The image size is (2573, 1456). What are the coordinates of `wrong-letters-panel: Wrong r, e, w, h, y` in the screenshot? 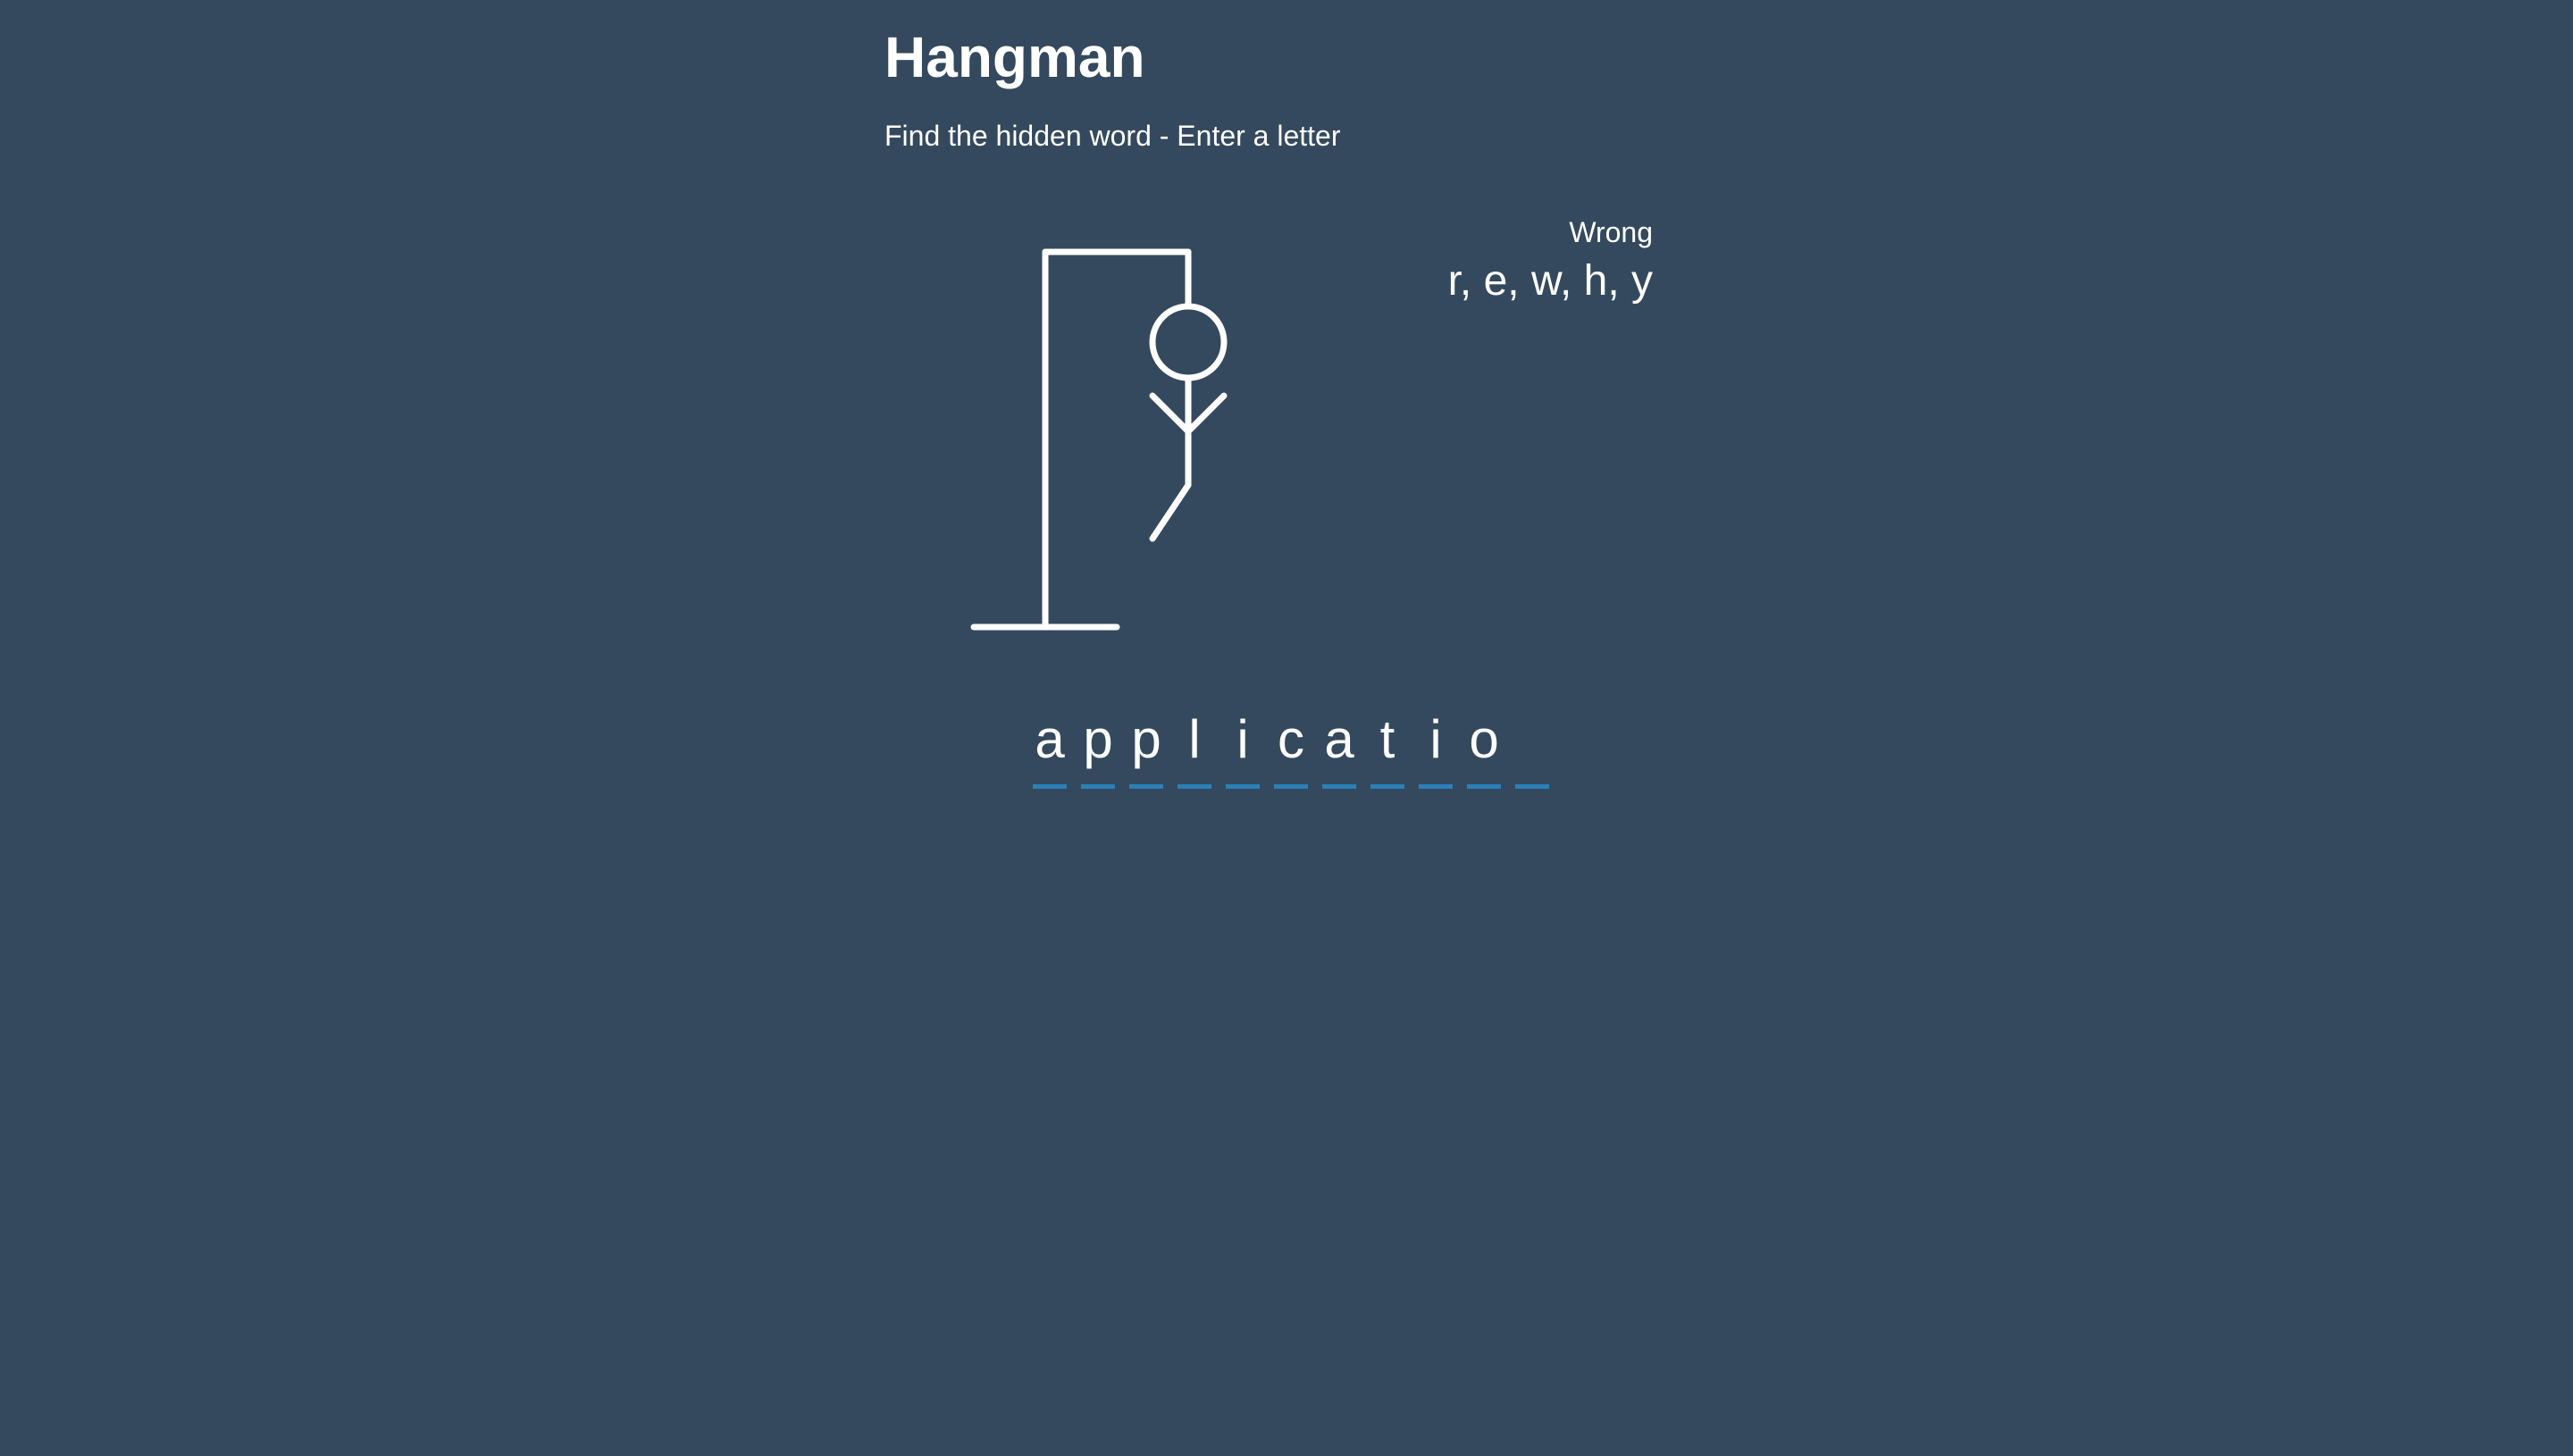 It's located at (1550, 261).